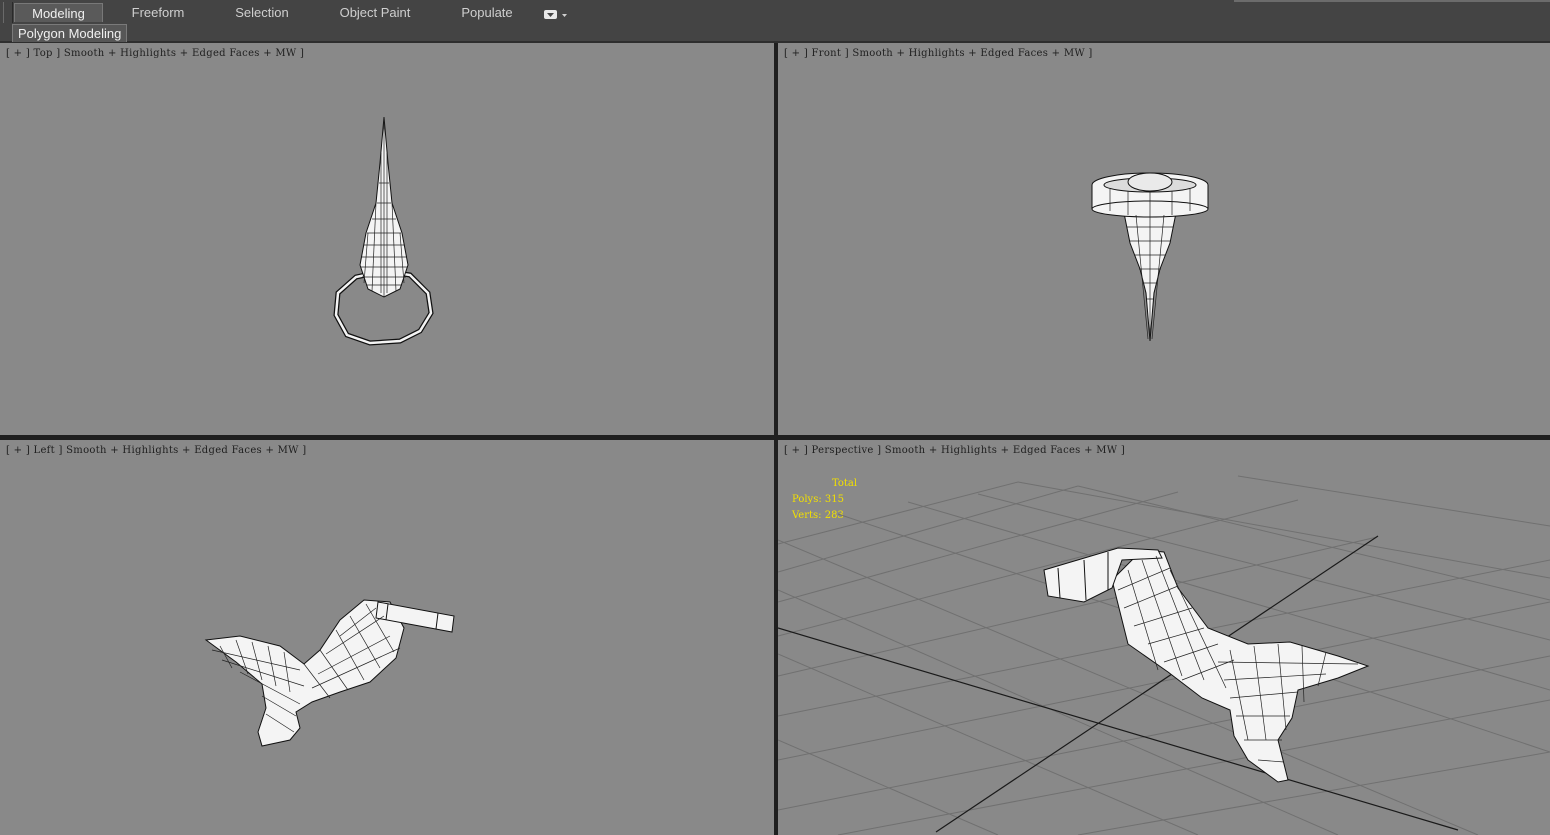 The width and height of the screenshot is (1550, 835). What do you see at coordinates (487, 12) in the screenshot?
I see `tab-populate: Populate` at bounding box center [487, 12].